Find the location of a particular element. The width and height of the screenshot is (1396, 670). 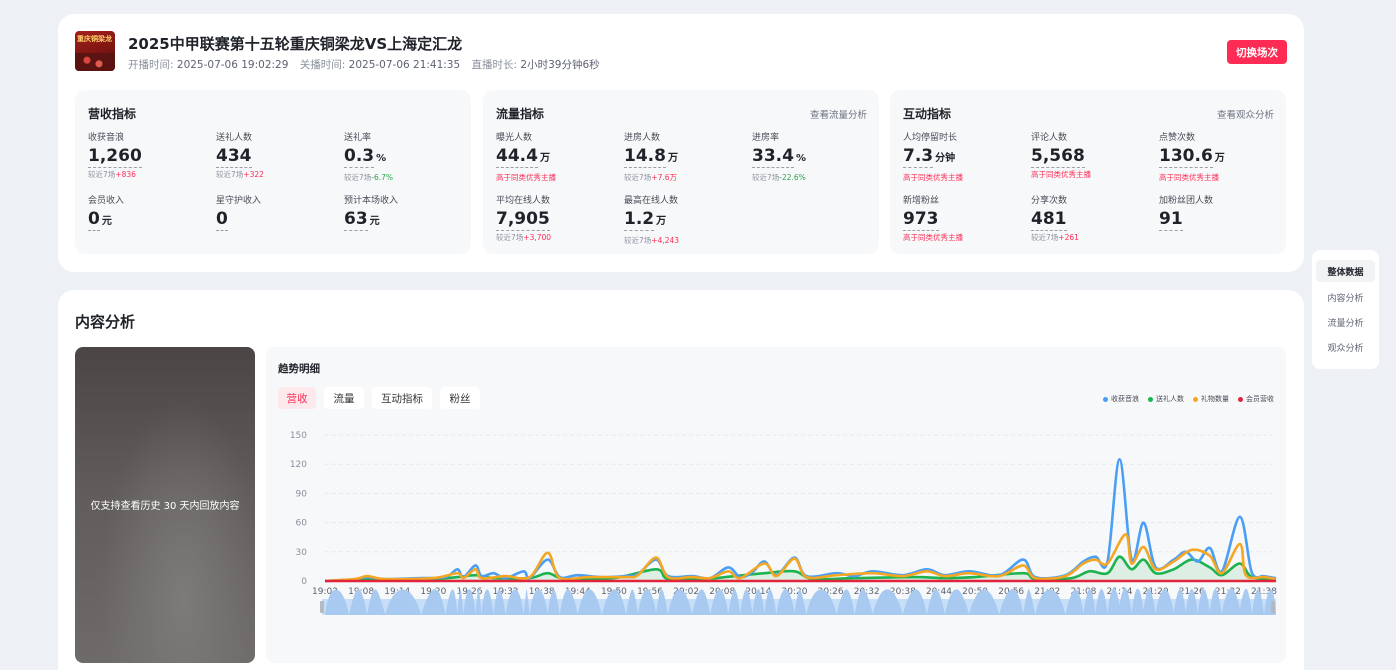

metric-number: 973 is located at coordinates (921, 220).